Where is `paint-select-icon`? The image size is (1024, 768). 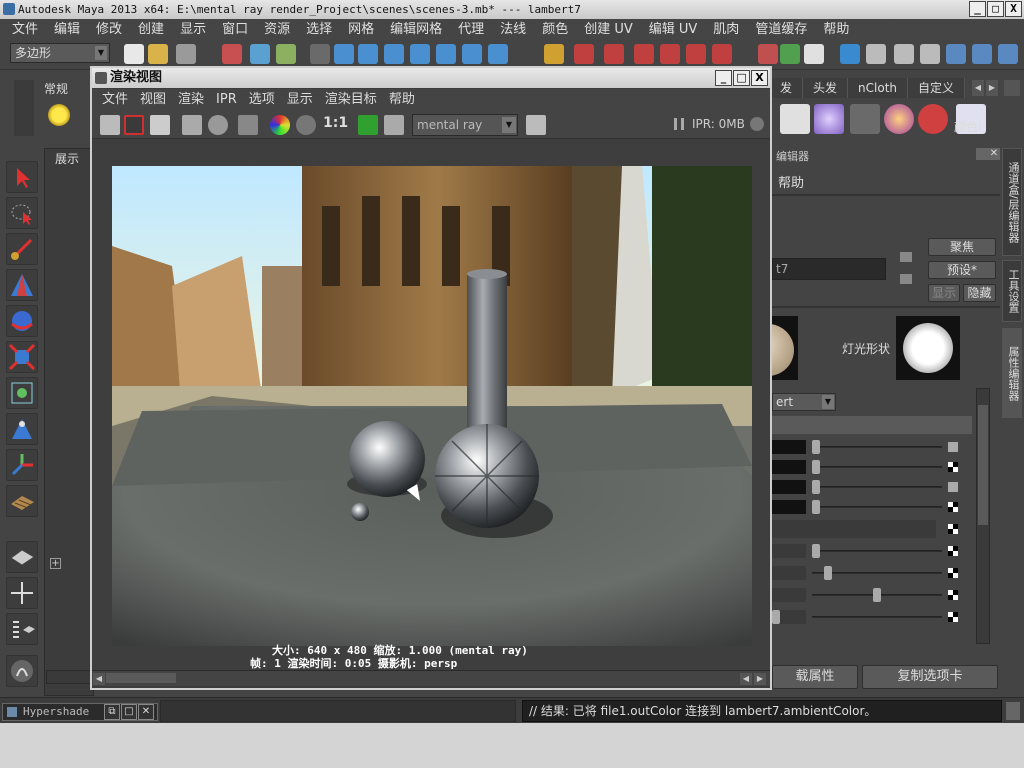 paint-select-icon is located at coordinates (22, 249).